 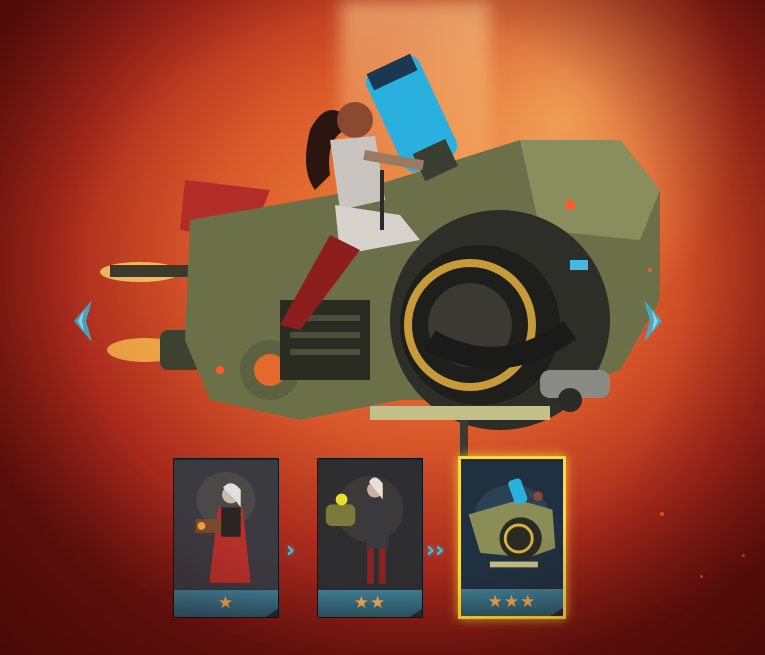 I want to click on evolution-card-stage-2: ★★, so click(x=370, y=538).